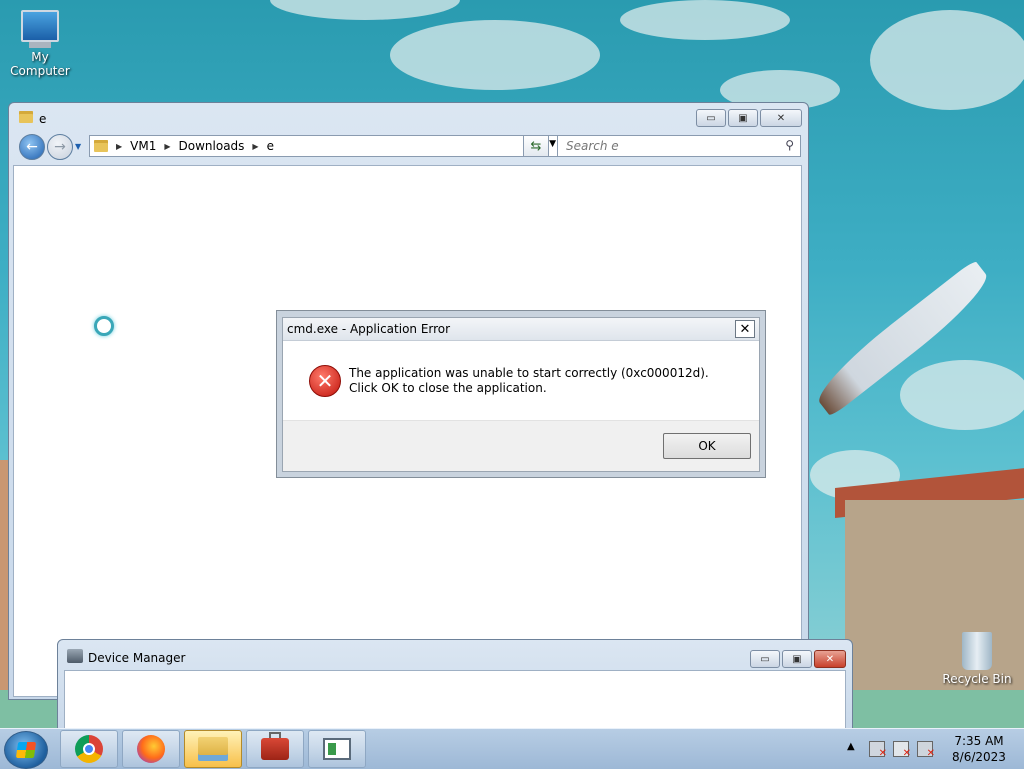 Image resolution: width=1024 pixels, height=769 pixels. Describe the element at coordinates (679, 146) in the screenshot. I see `search-input: Search e ⚲` at that location.